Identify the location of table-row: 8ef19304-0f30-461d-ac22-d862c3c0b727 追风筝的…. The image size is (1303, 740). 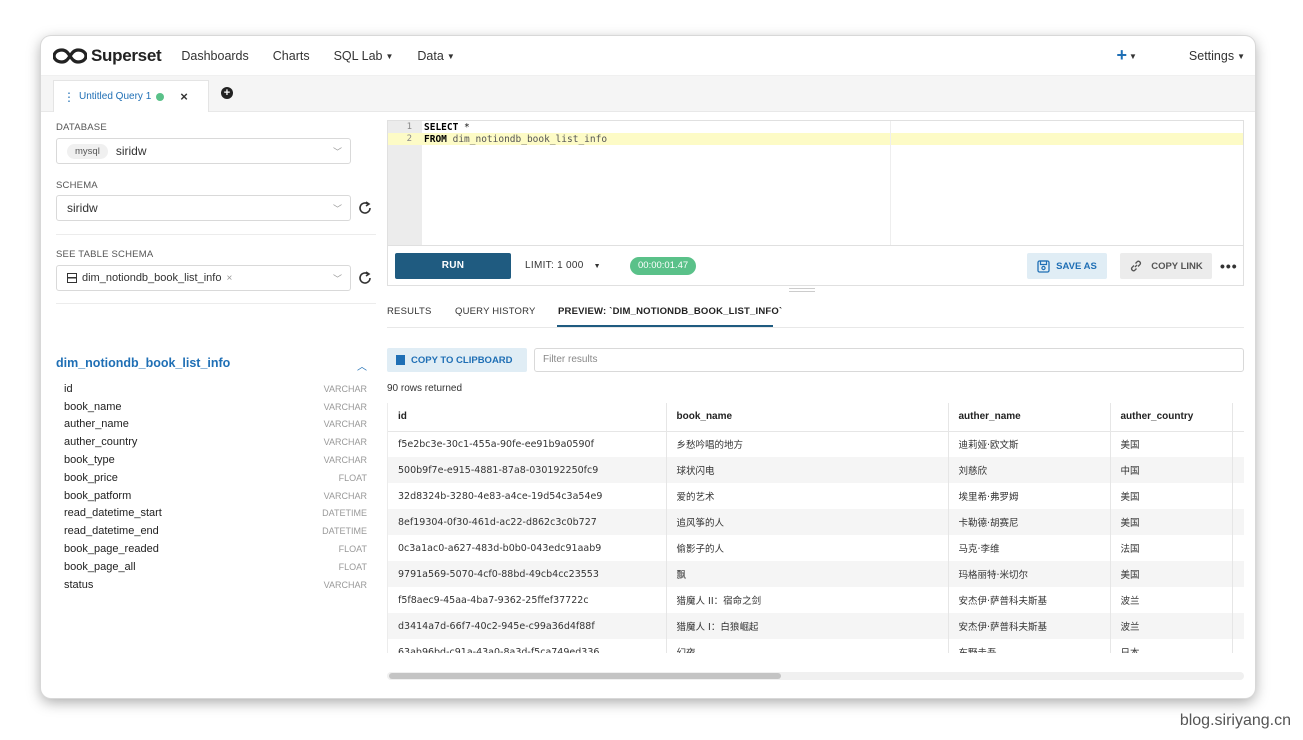
(816, 522).